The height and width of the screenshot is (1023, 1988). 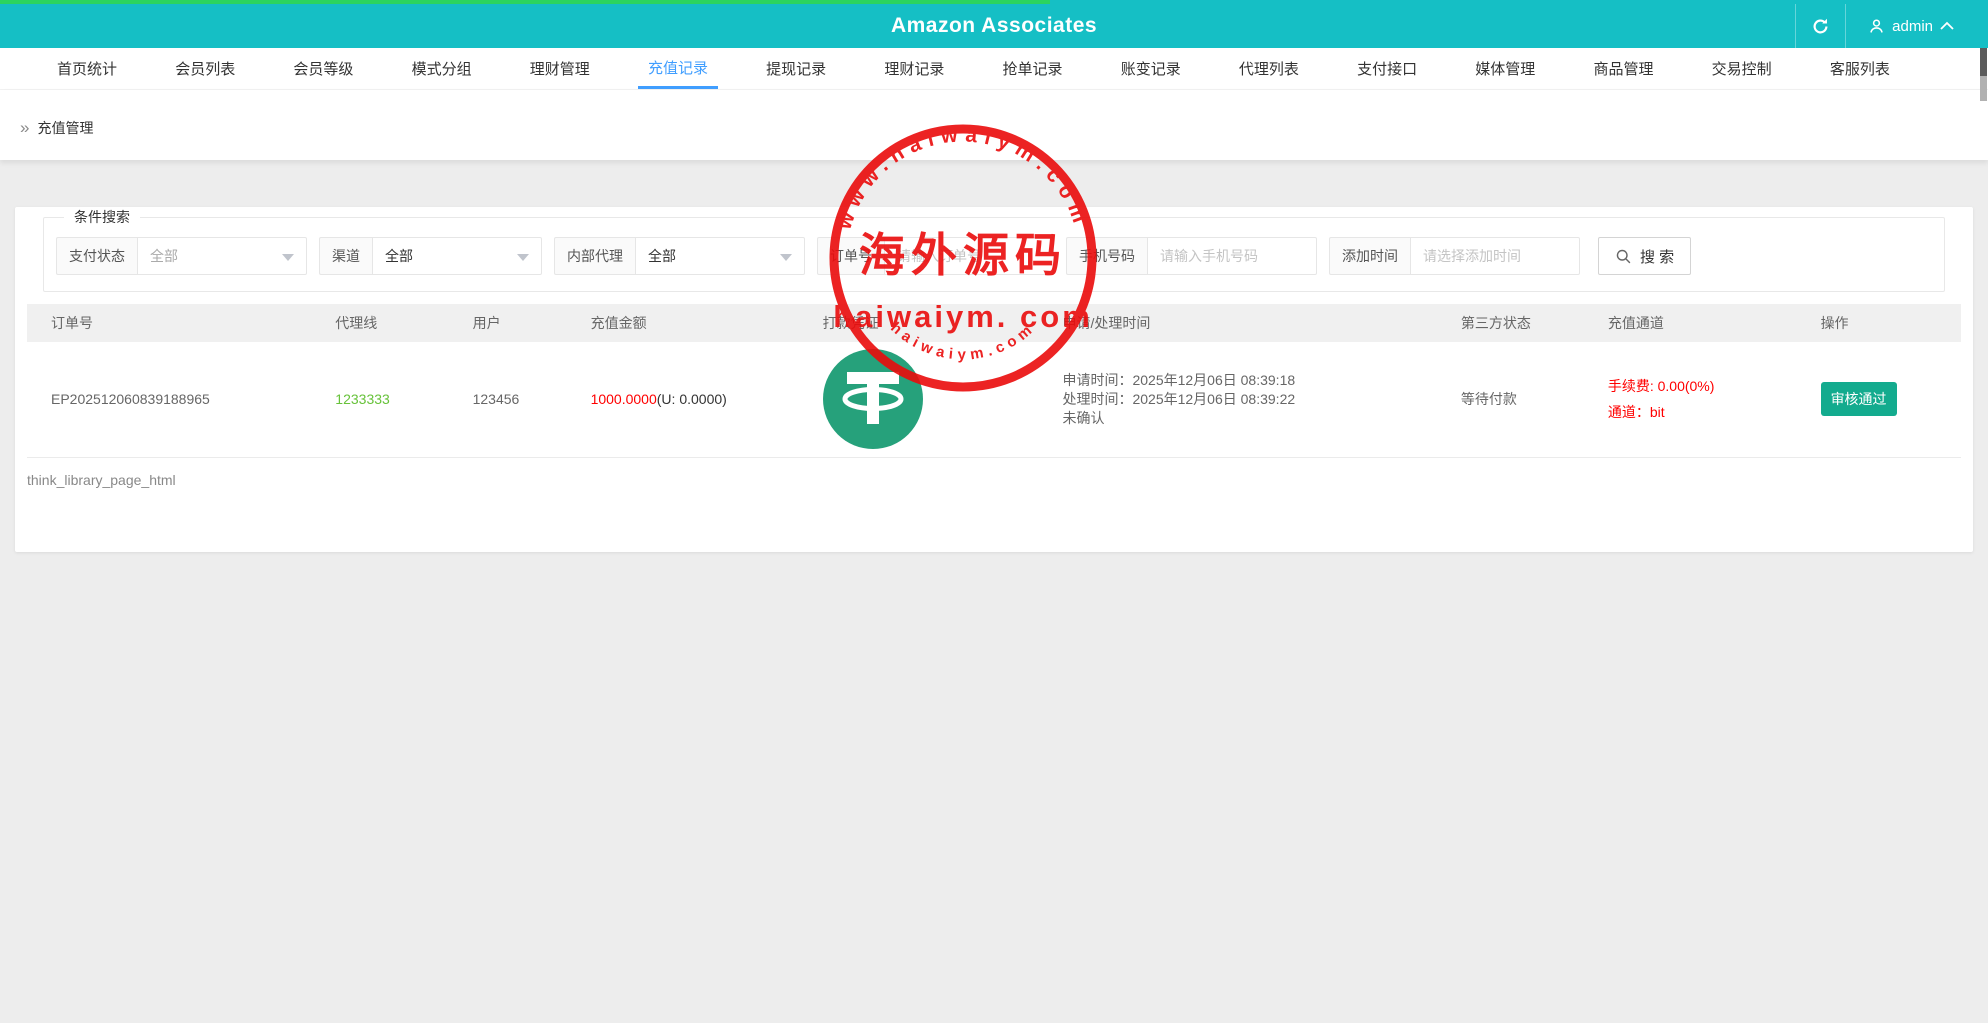 What do you see at coordinates (1860, 68) in the screenshot?
I see `tab-16: 客服列表` at bounding box center [1860, 68].